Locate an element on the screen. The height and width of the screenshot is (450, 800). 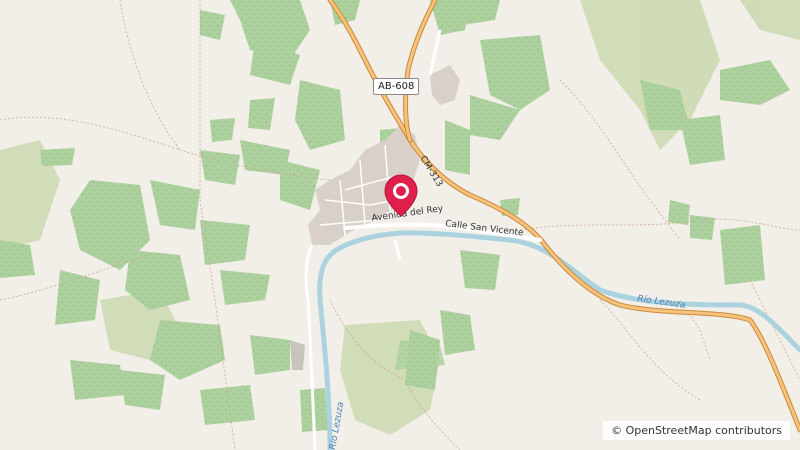
attribution-text: © OpenStreetMap contributors is located at coordinates (696, 430).